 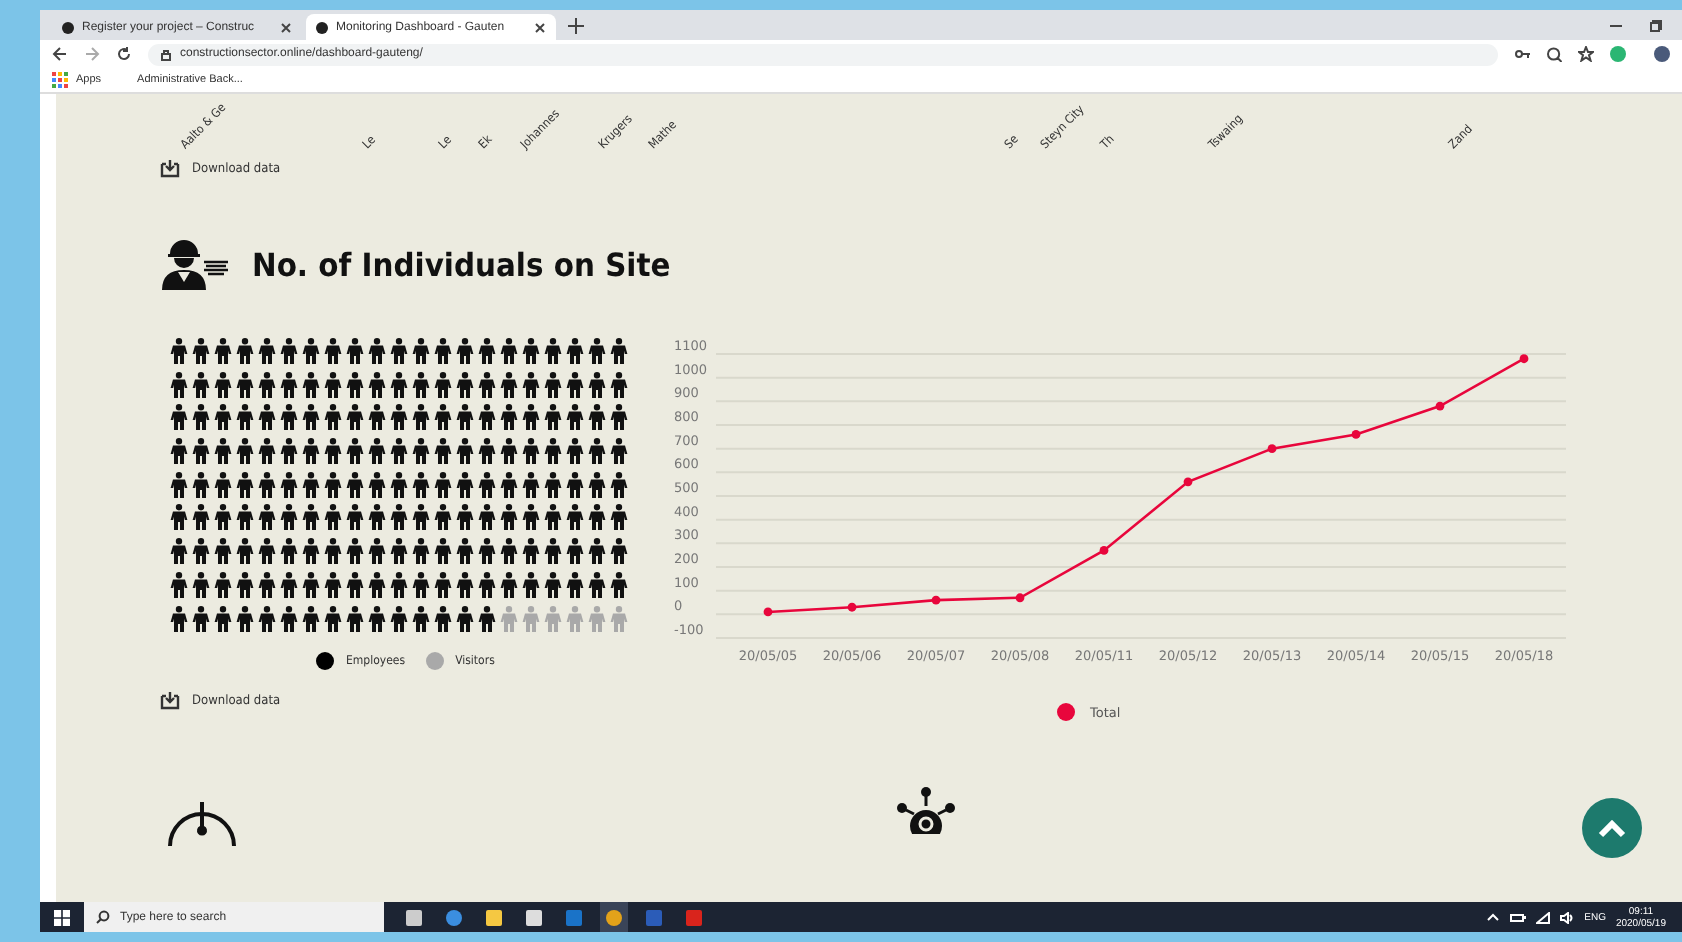 I want to click on minimize-icon, so click(x=1616, y=25).